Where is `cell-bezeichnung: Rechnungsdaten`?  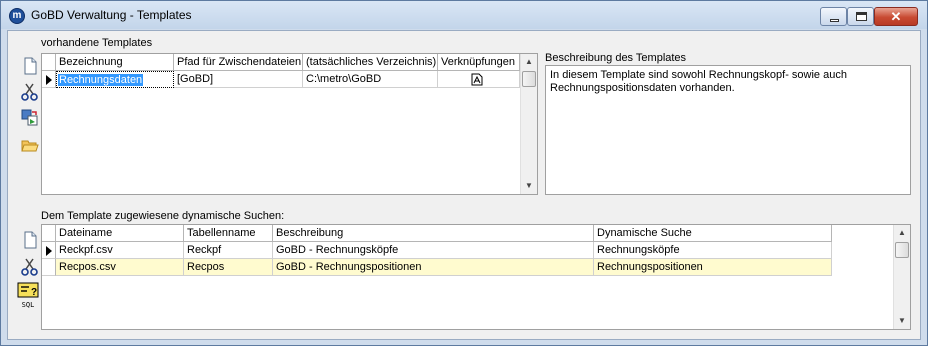
cell-bezeichnung: Rechnungsdaten is located at coordinates (115, 79).